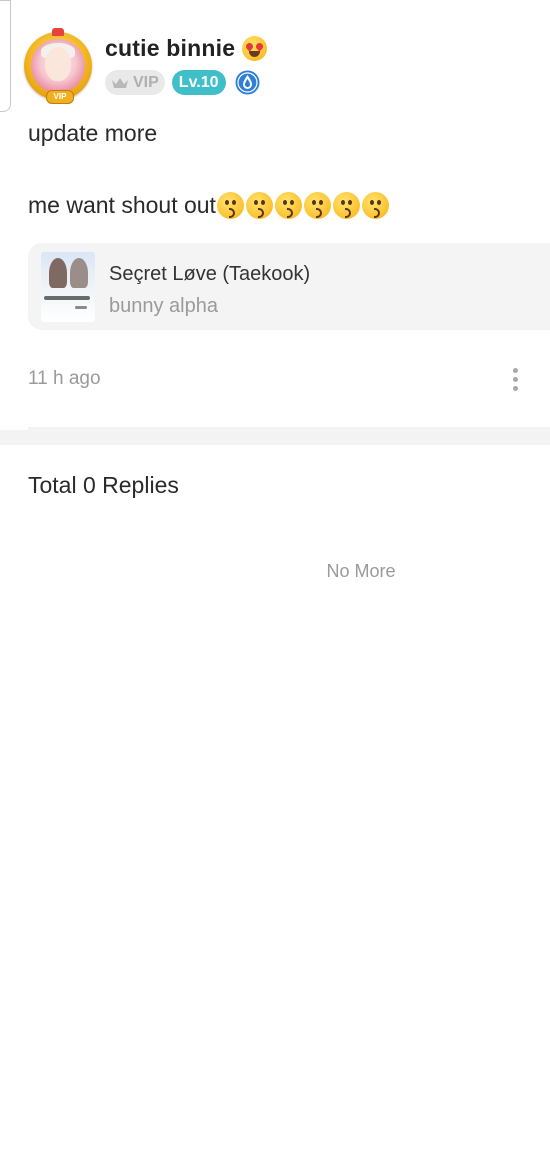 The width and height of the screenshot is (550, 1162). I want to click on post-text-line-2: me want shout out, so click(209, 205).